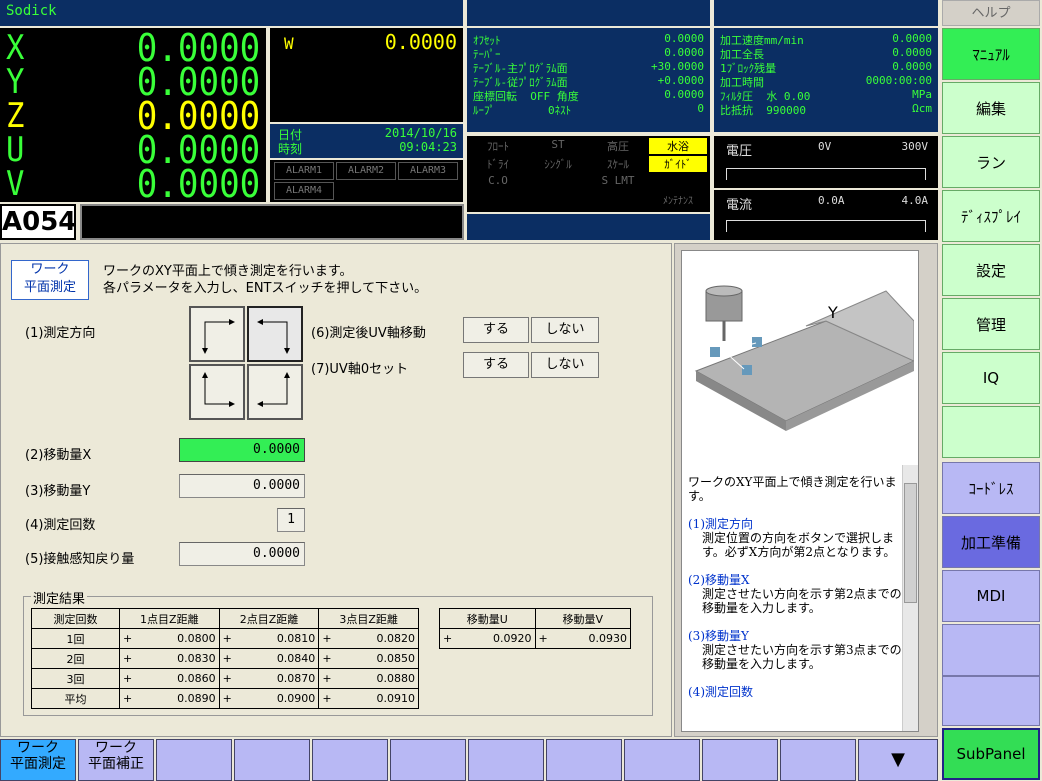  I want to click on value-cell: 0.0870, so click(277, 678).